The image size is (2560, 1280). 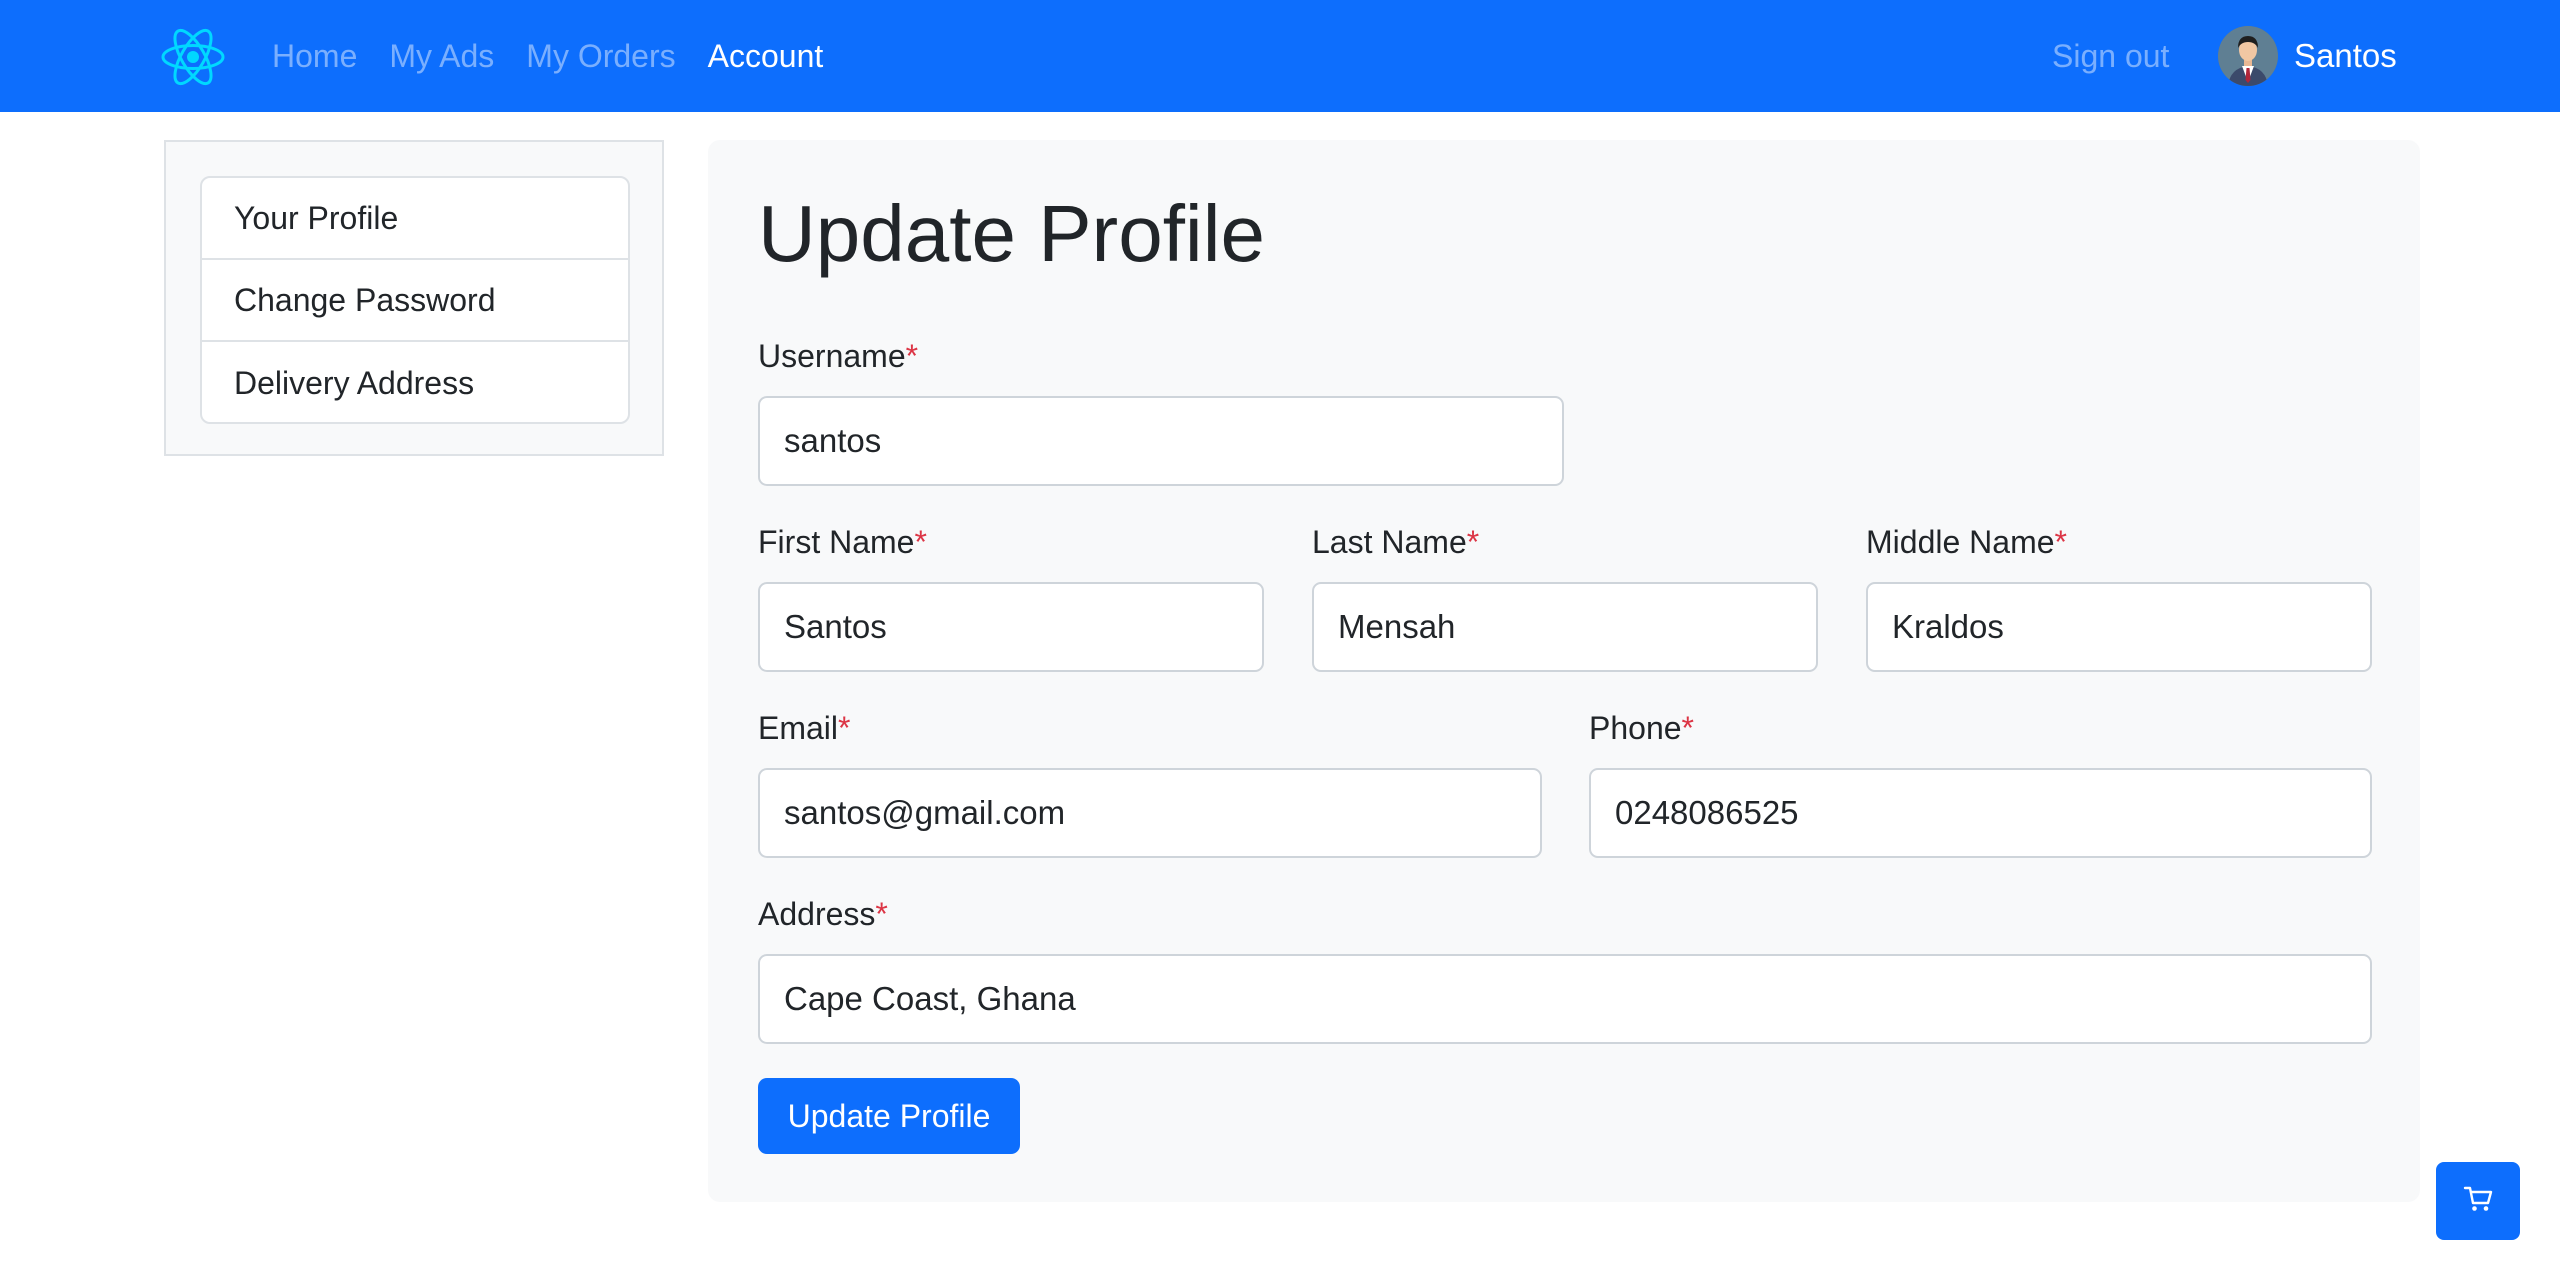 What do you see at coordinates (2345, 55) in the screenshot?
I see `user-name: Santos` at bounding box center [2345, 55].